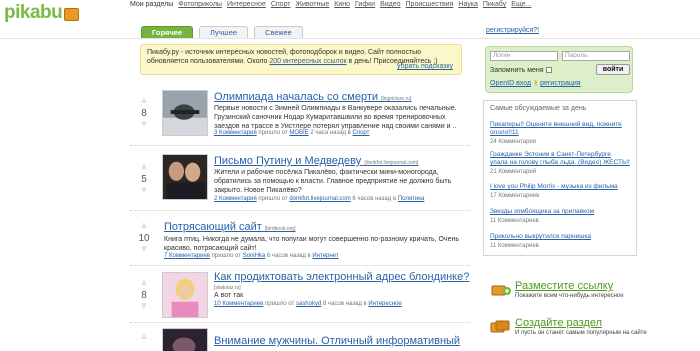  Describe the element at coordinates (512, 30) in the screenshot. I see `register-prompt-link: регистрируйся?!` at that location.